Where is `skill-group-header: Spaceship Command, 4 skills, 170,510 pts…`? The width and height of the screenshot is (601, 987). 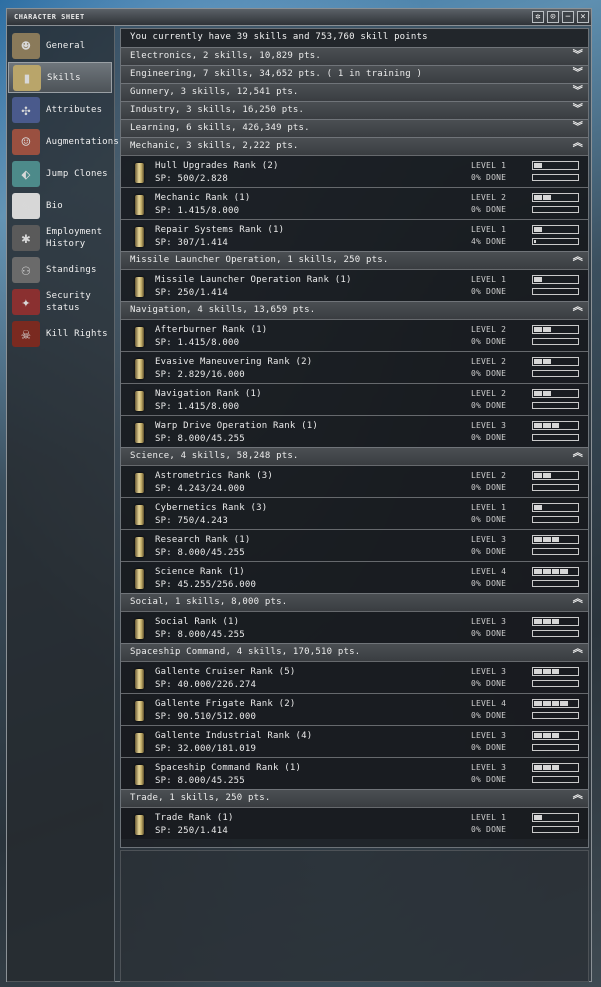
skill-group-header: Spaceship Command, 4 skills, 170,510 pts… is located at coordinates (354, 652).